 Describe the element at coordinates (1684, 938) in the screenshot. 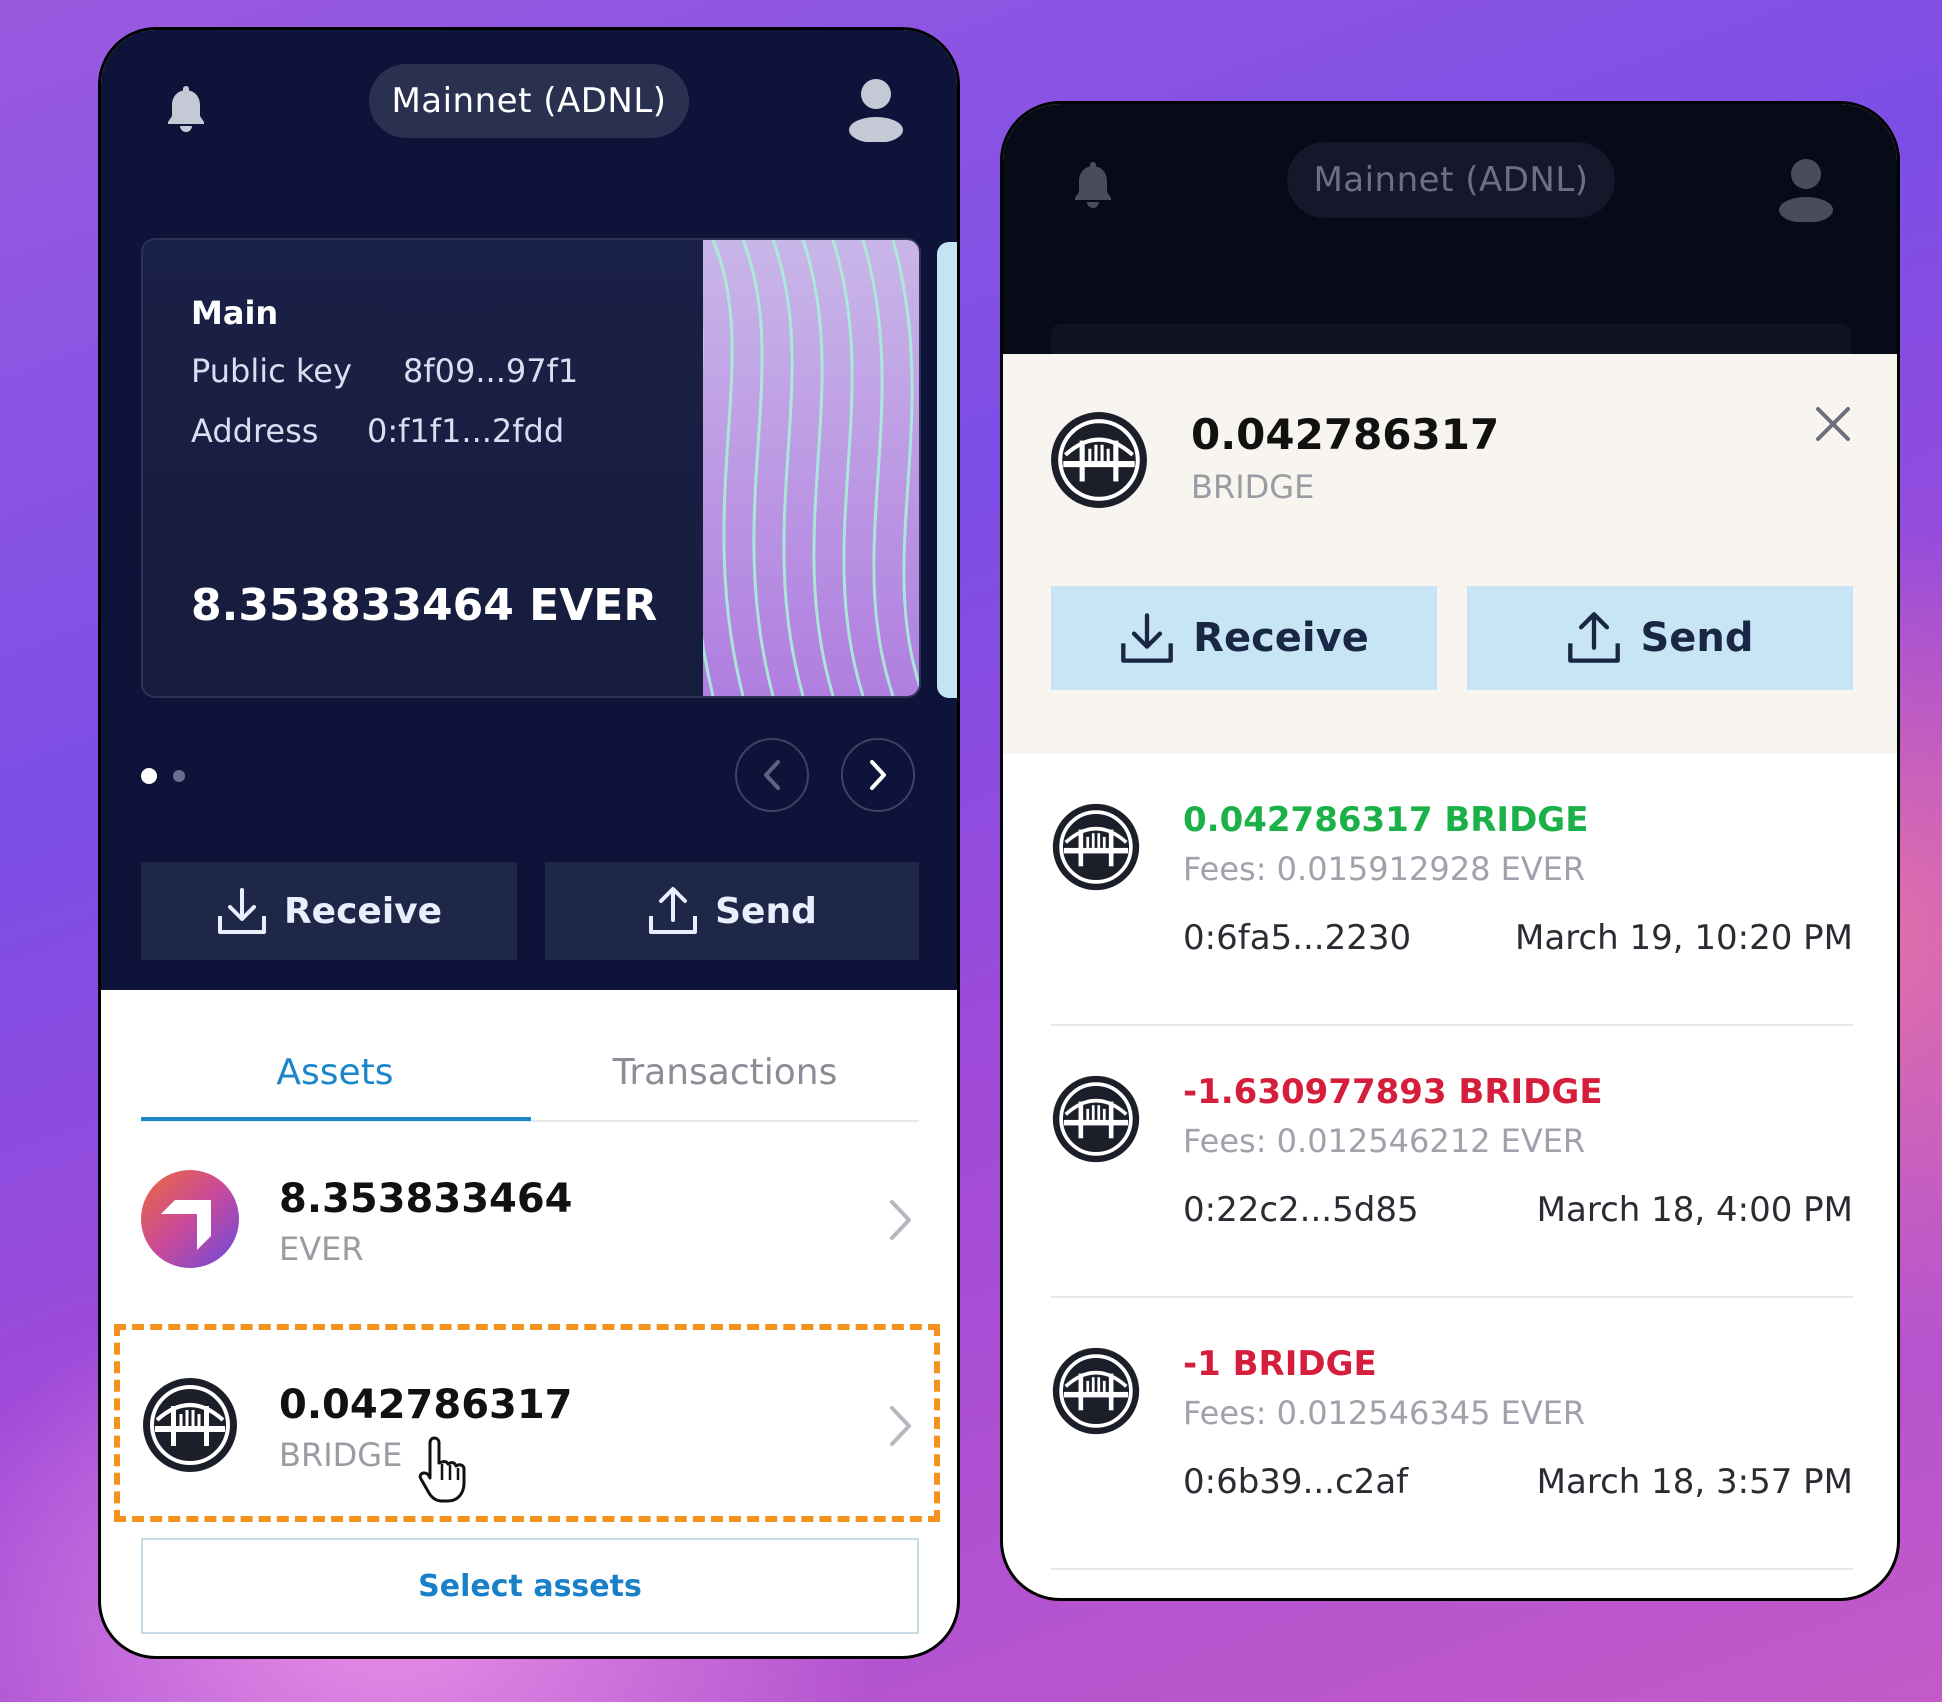

I see `transaction-date: March 19, 10:20 PM` at that location.